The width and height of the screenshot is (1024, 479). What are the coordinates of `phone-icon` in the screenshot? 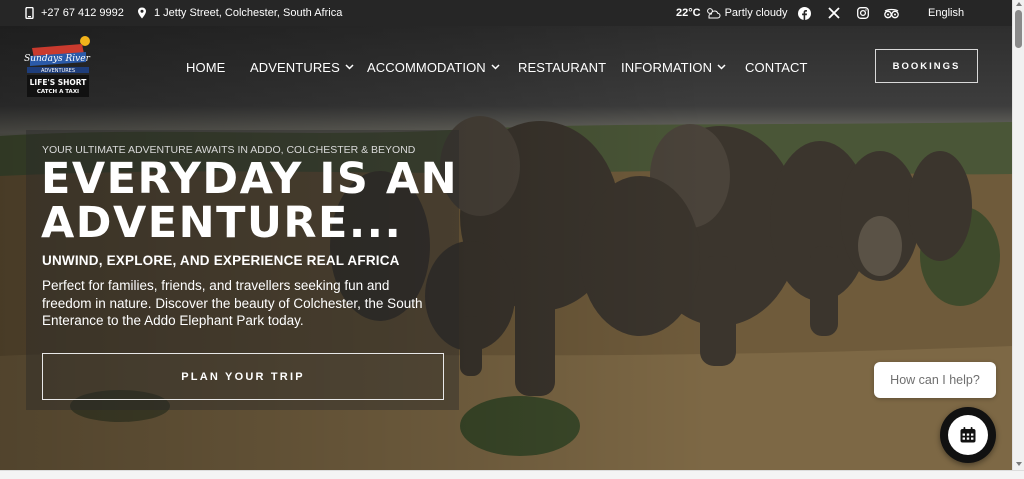 It's located at (29, 13).